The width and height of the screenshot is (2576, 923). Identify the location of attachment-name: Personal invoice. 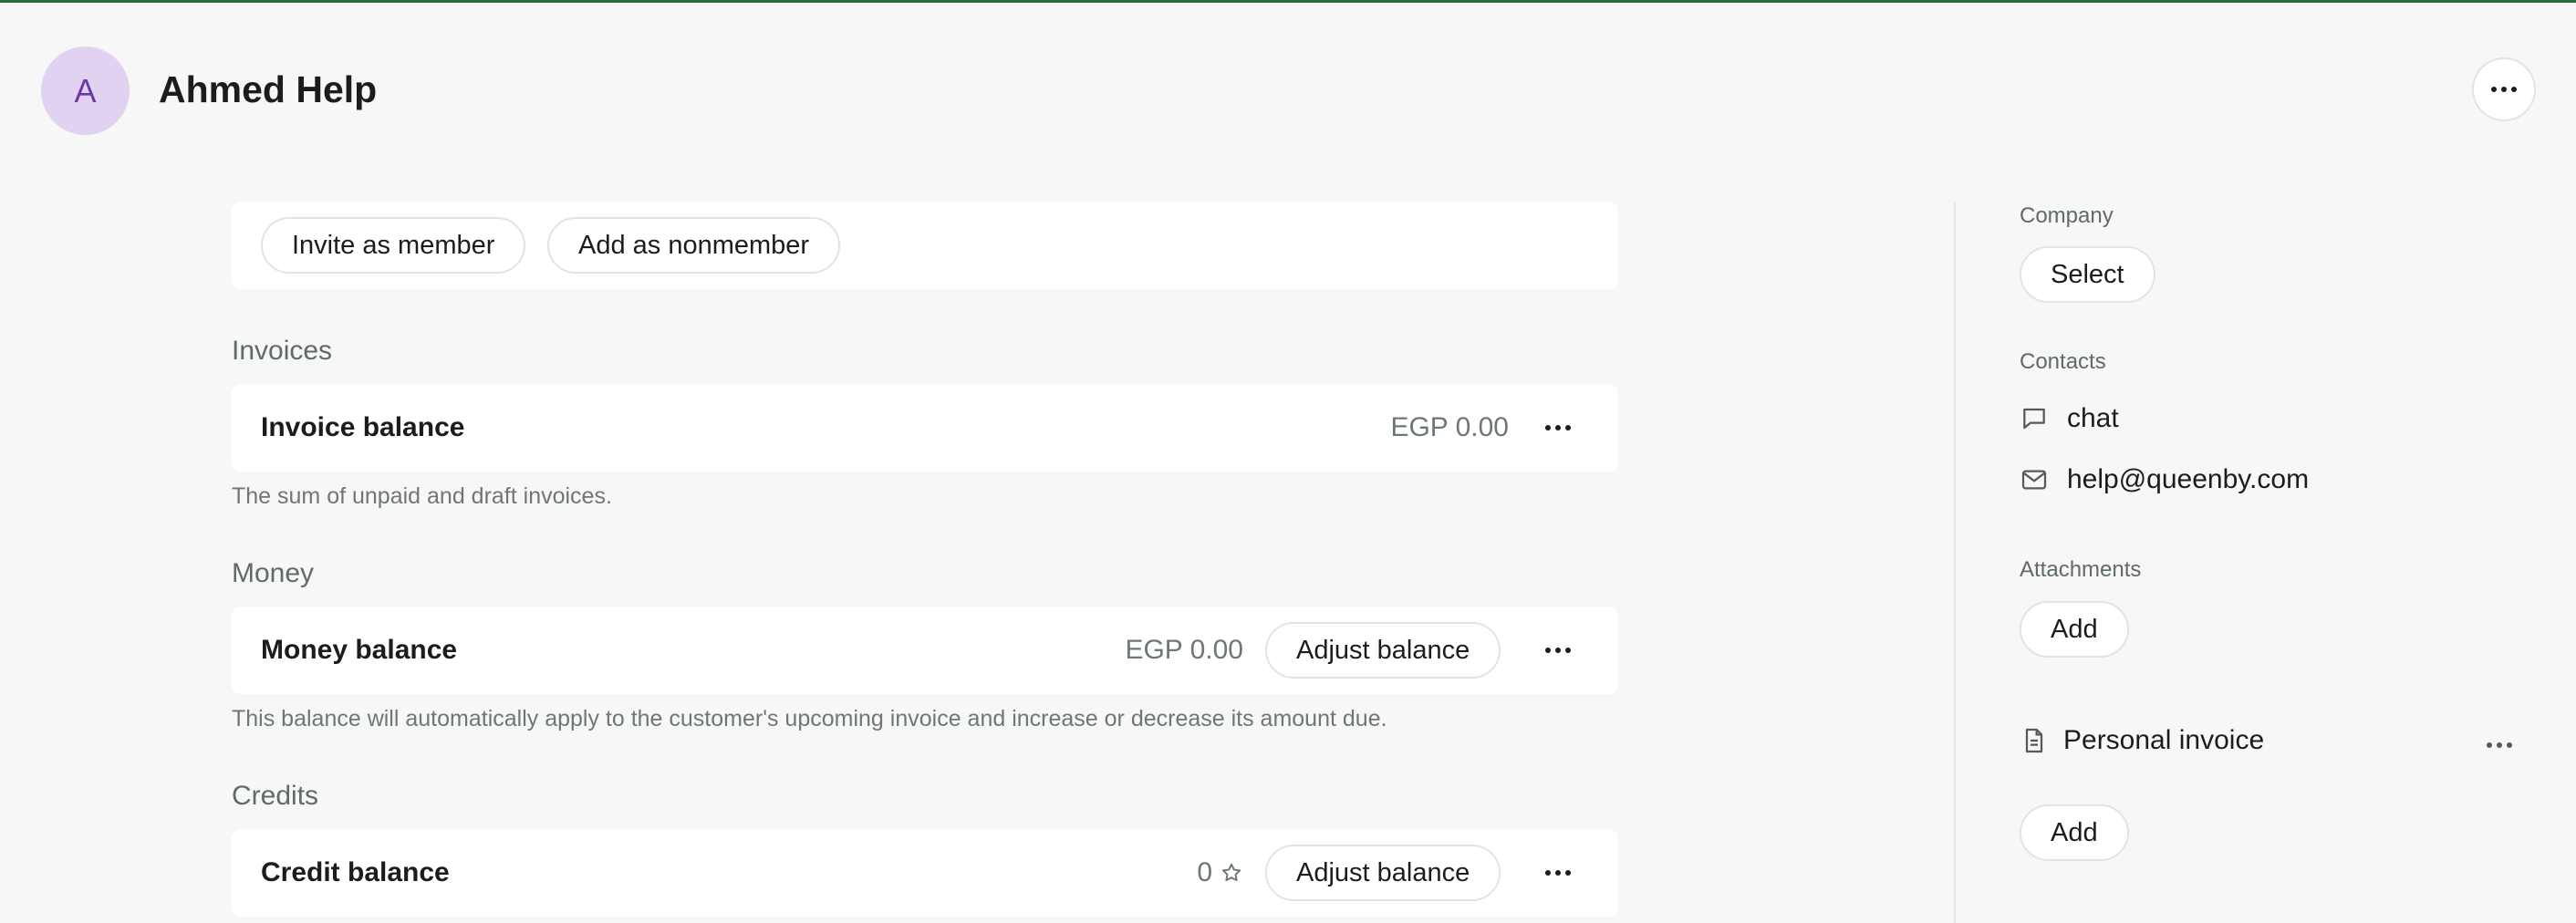
(2164, 740).